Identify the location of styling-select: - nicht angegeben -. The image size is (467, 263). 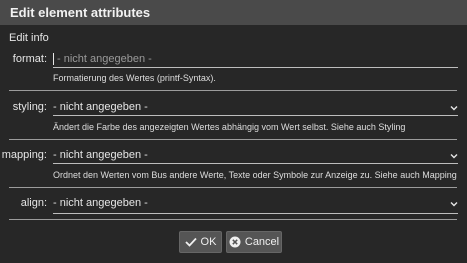
(256, 107).